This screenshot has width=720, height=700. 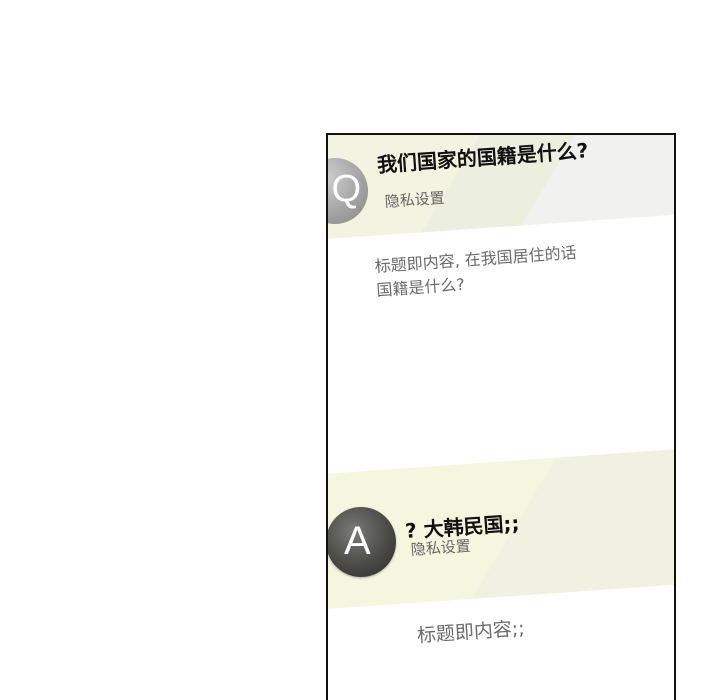 What do you see at coordinates (440, 547) in the screenshot?
I see `answer-privacy-setting: 隐私设置` at bounding box center [440, 547].